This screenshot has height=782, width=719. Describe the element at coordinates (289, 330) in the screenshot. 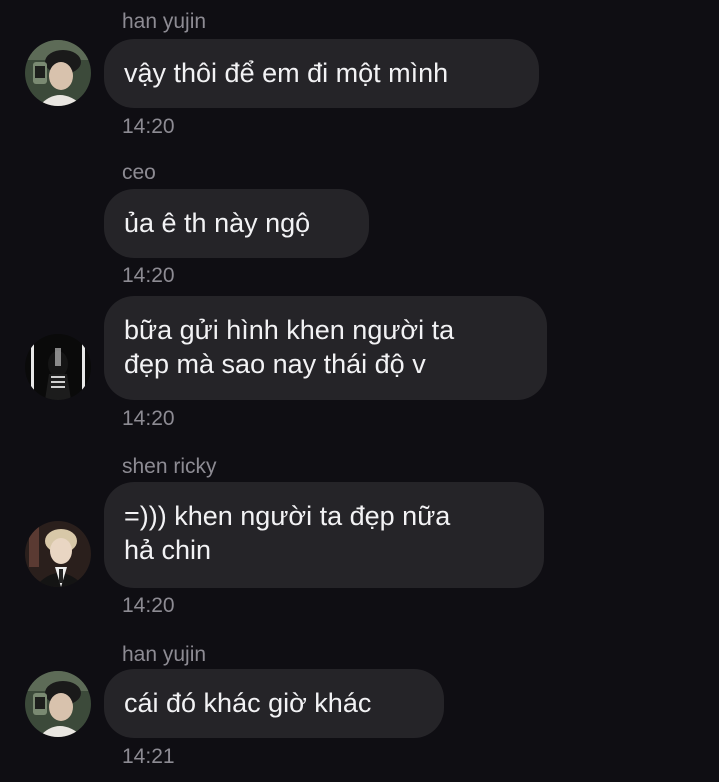

I see `message-text-line-1: bữa gửi hình khen người ta` at that location.